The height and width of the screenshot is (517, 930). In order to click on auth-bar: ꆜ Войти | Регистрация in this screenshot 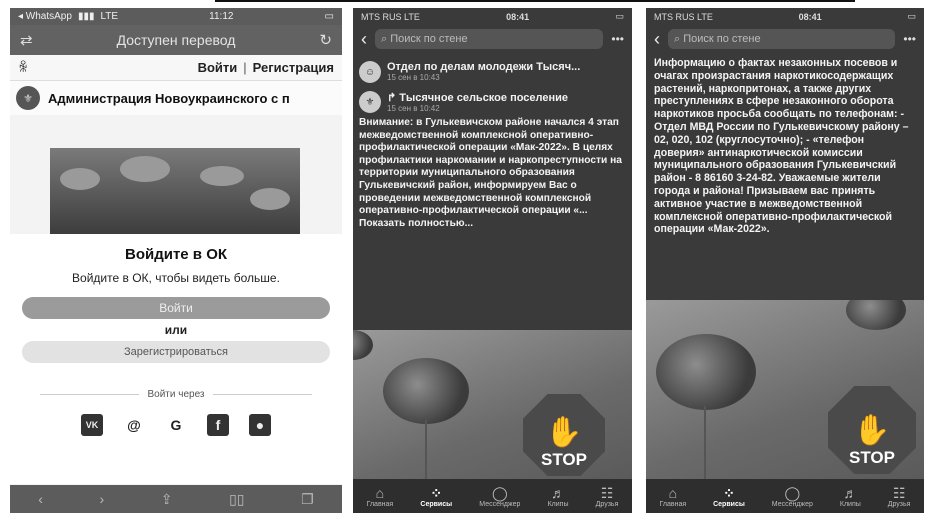, I will do `click(176, 68)`.